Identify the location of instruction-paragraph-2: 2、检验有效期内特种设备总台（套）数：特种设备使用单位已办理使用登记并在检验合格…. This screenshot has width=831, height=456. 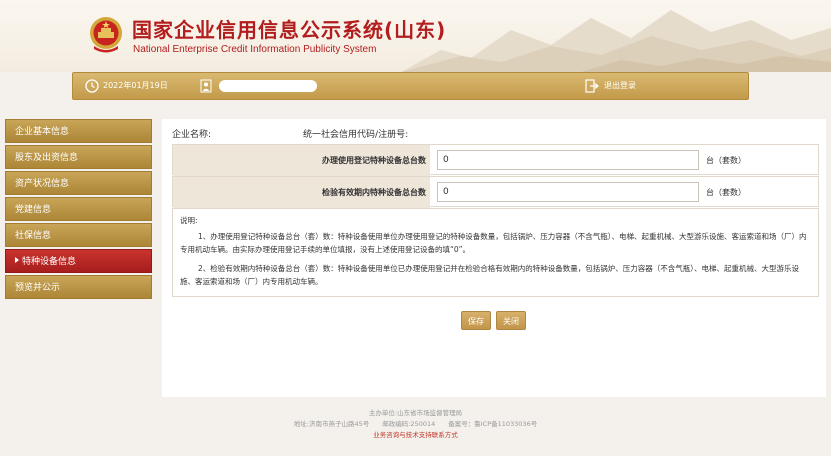
(490, 275).